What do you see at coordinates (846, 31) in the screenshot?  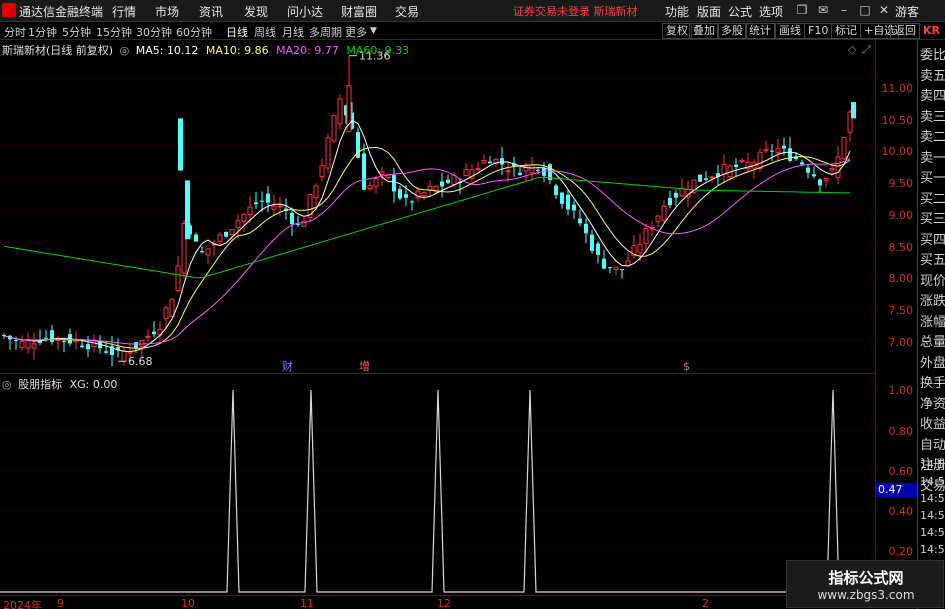 I see `biaoji-button: 标记` at bounding box center [846, 31].